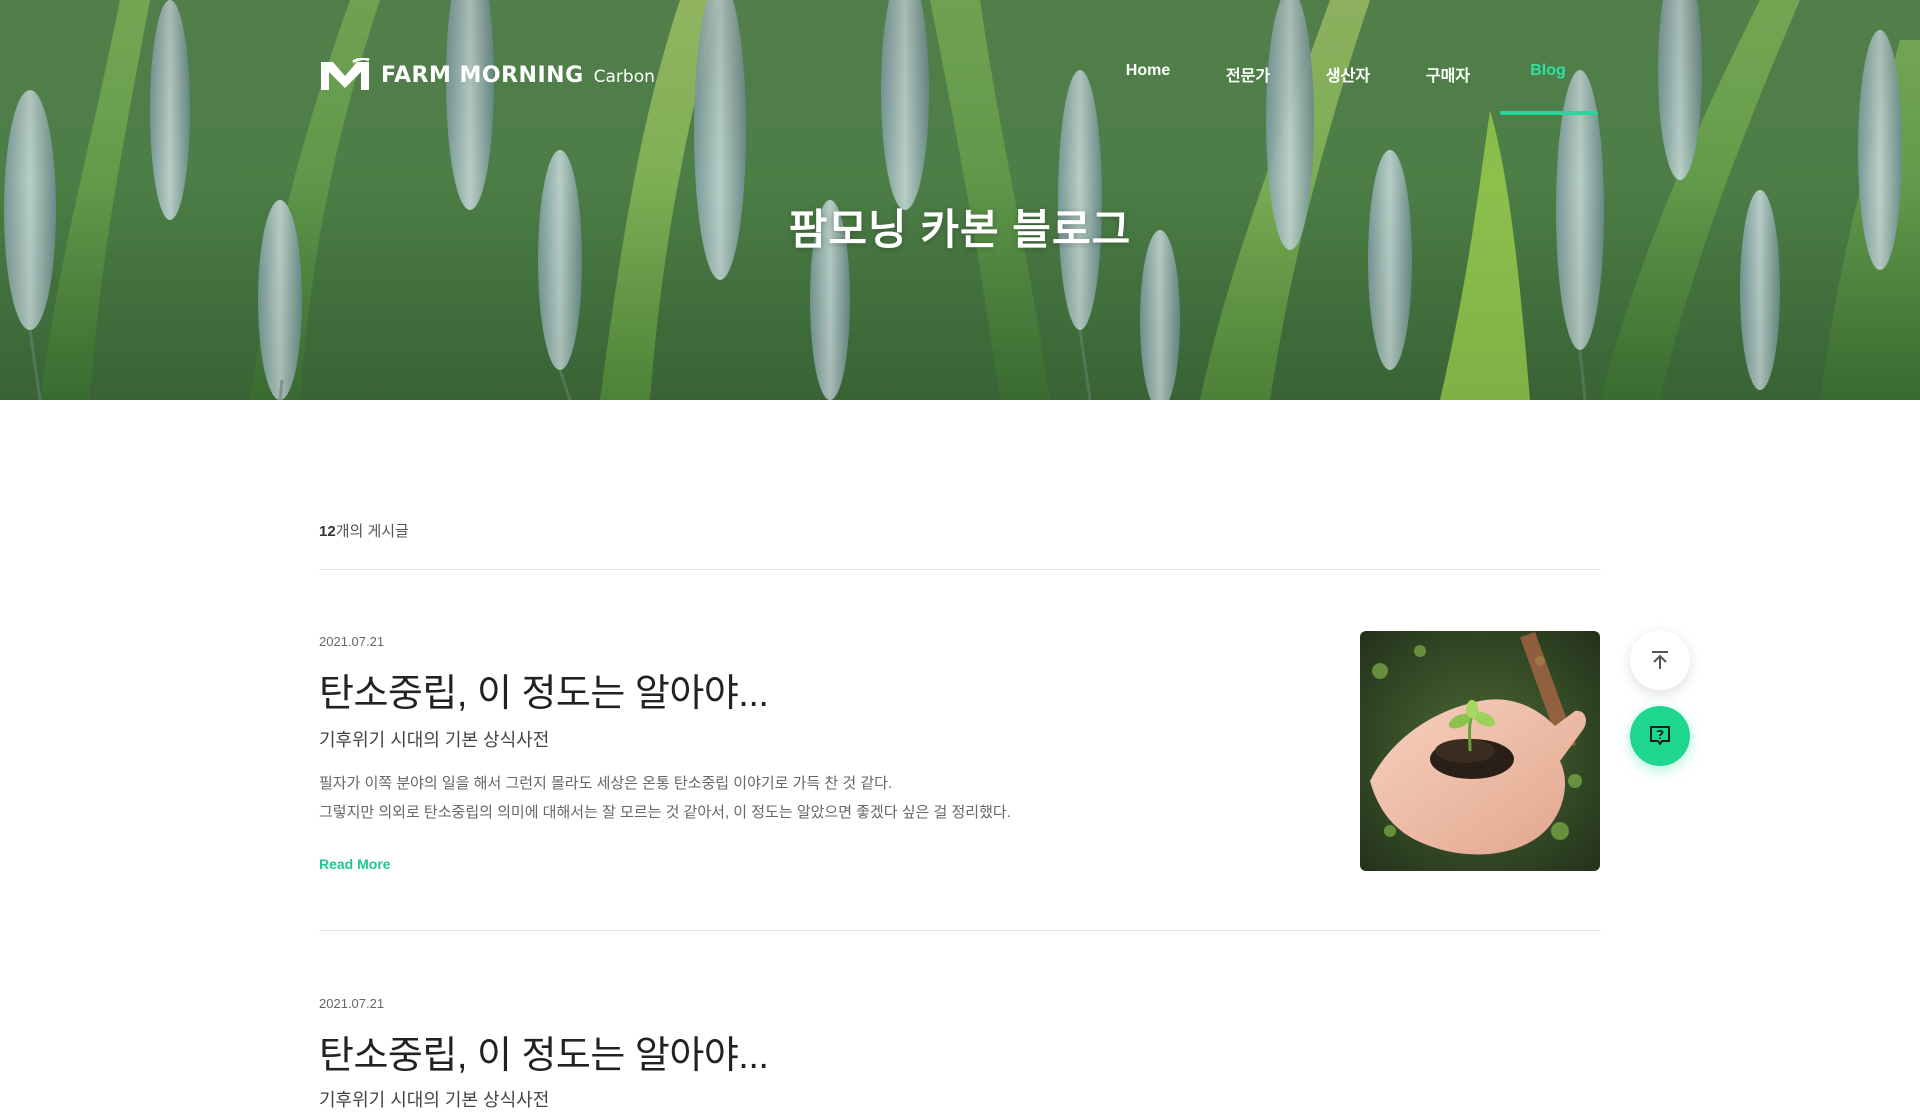 Image resolution: width=1920 pixels, height=1112 pixels. Describe the element at coordinates (355, 864) in the screenshot. I see `read-more-link: Read More` at that location.